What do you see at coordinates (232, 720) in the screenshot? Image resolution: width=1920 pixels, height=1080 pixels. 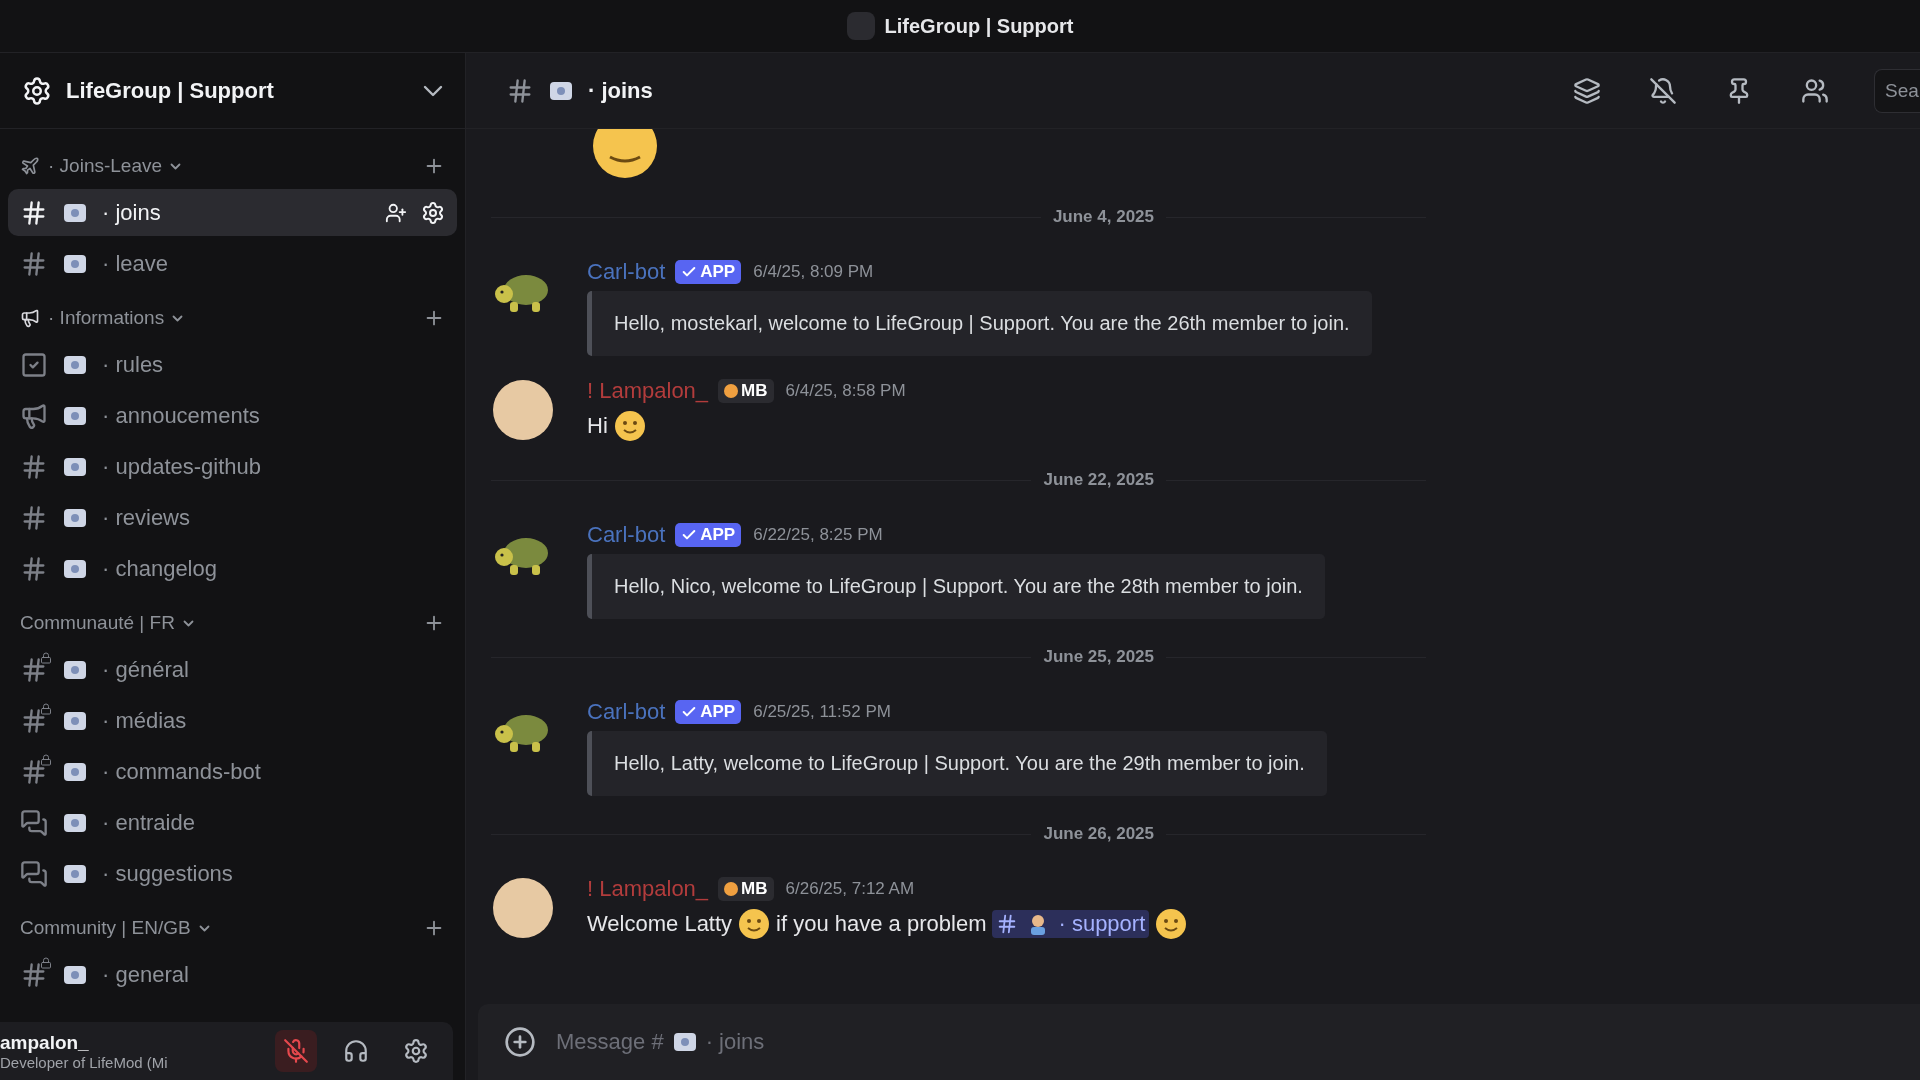 I see `channel-item: · médias` at bounding box center [232, 720].